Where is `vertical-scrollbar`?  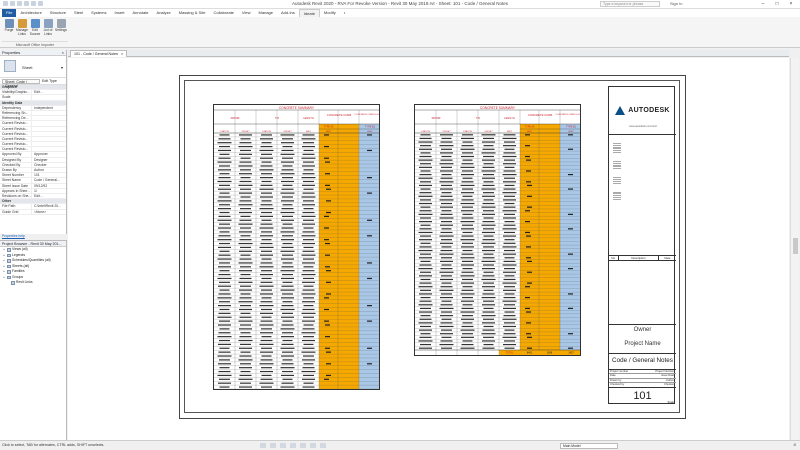 vertical-scrollbar is located at coordinates (794, 249).